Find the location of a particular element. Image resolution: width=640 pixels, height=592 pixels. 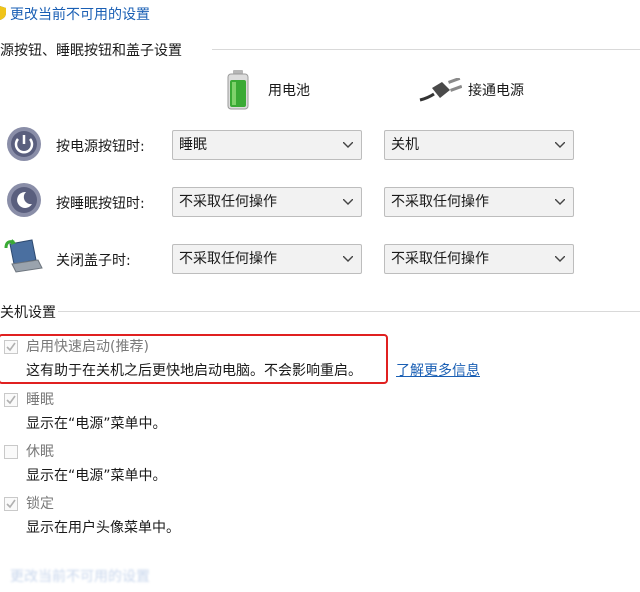

shutdown-settings-group-title: 关机设置 is located at coordinates (28, 313).